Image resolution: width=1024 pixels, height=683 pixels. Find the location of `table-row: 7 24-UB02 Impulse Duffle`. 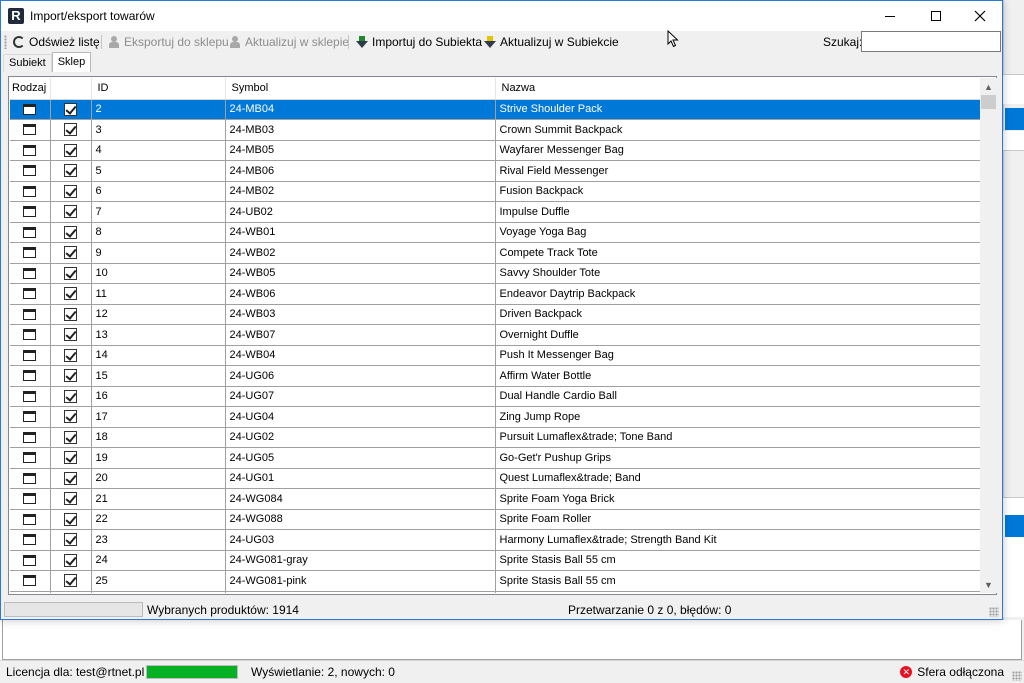

table-row: 7 24-UB02 Impulse Duffle is located at coordinates (495, 212).